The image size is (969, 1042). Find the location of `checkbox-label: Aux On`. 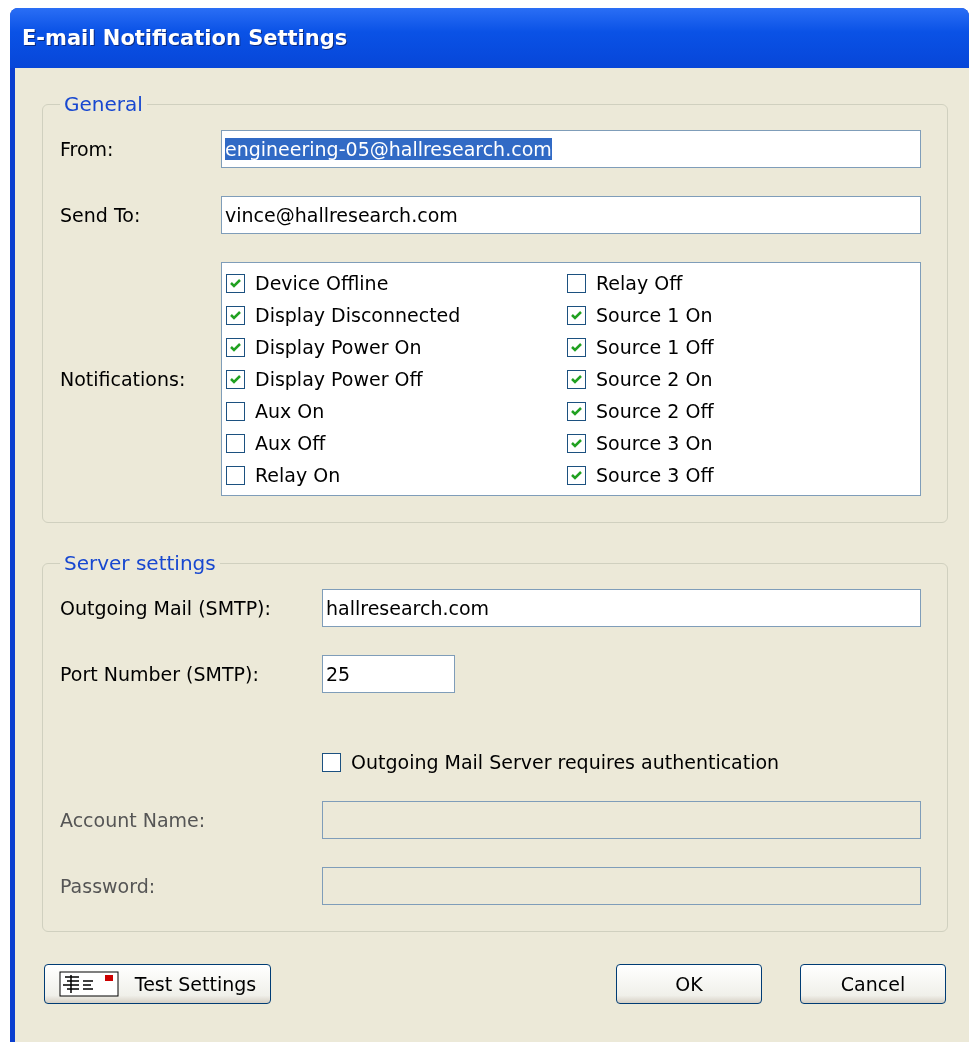

checkbox-label: Aux On is located at coordinates (290, 411).